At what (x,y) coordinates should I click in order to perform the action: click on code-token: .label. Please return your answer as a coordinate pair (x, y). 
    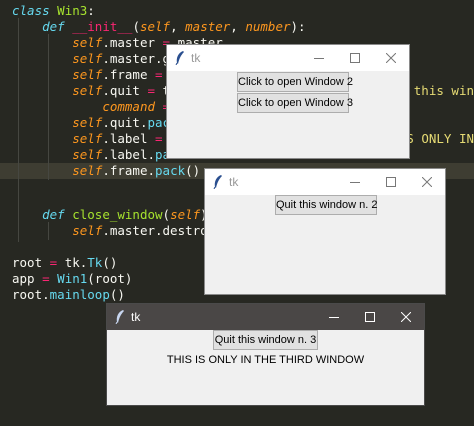
    Looking at the image, I should click on (129, 138).